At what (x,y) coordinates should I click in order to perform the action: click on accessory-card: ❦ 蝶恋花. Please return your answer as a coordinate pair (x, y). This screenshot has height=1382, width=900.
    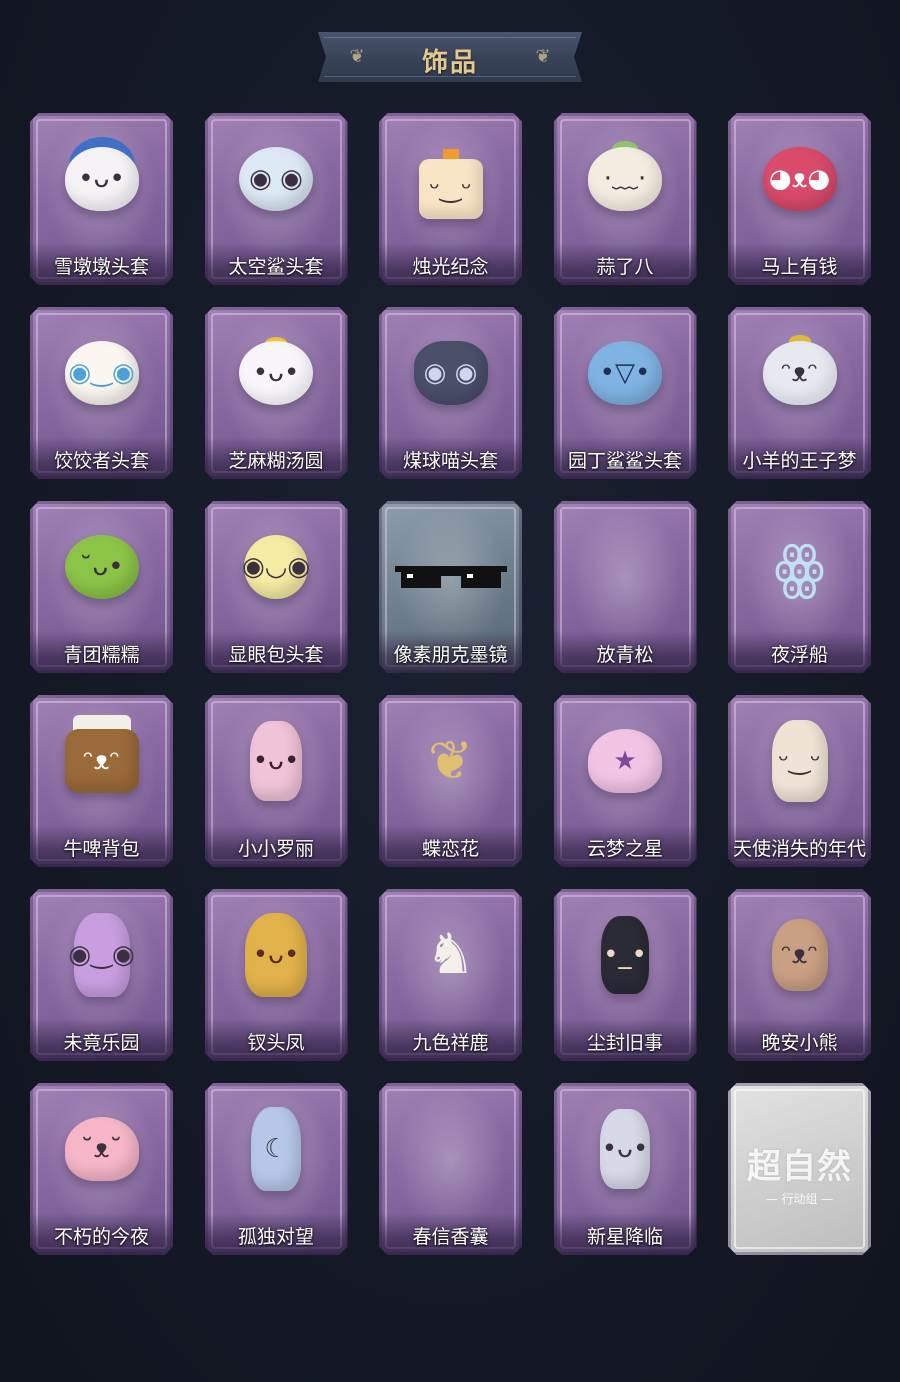
    Looking at the image, I should click on (450, 781).